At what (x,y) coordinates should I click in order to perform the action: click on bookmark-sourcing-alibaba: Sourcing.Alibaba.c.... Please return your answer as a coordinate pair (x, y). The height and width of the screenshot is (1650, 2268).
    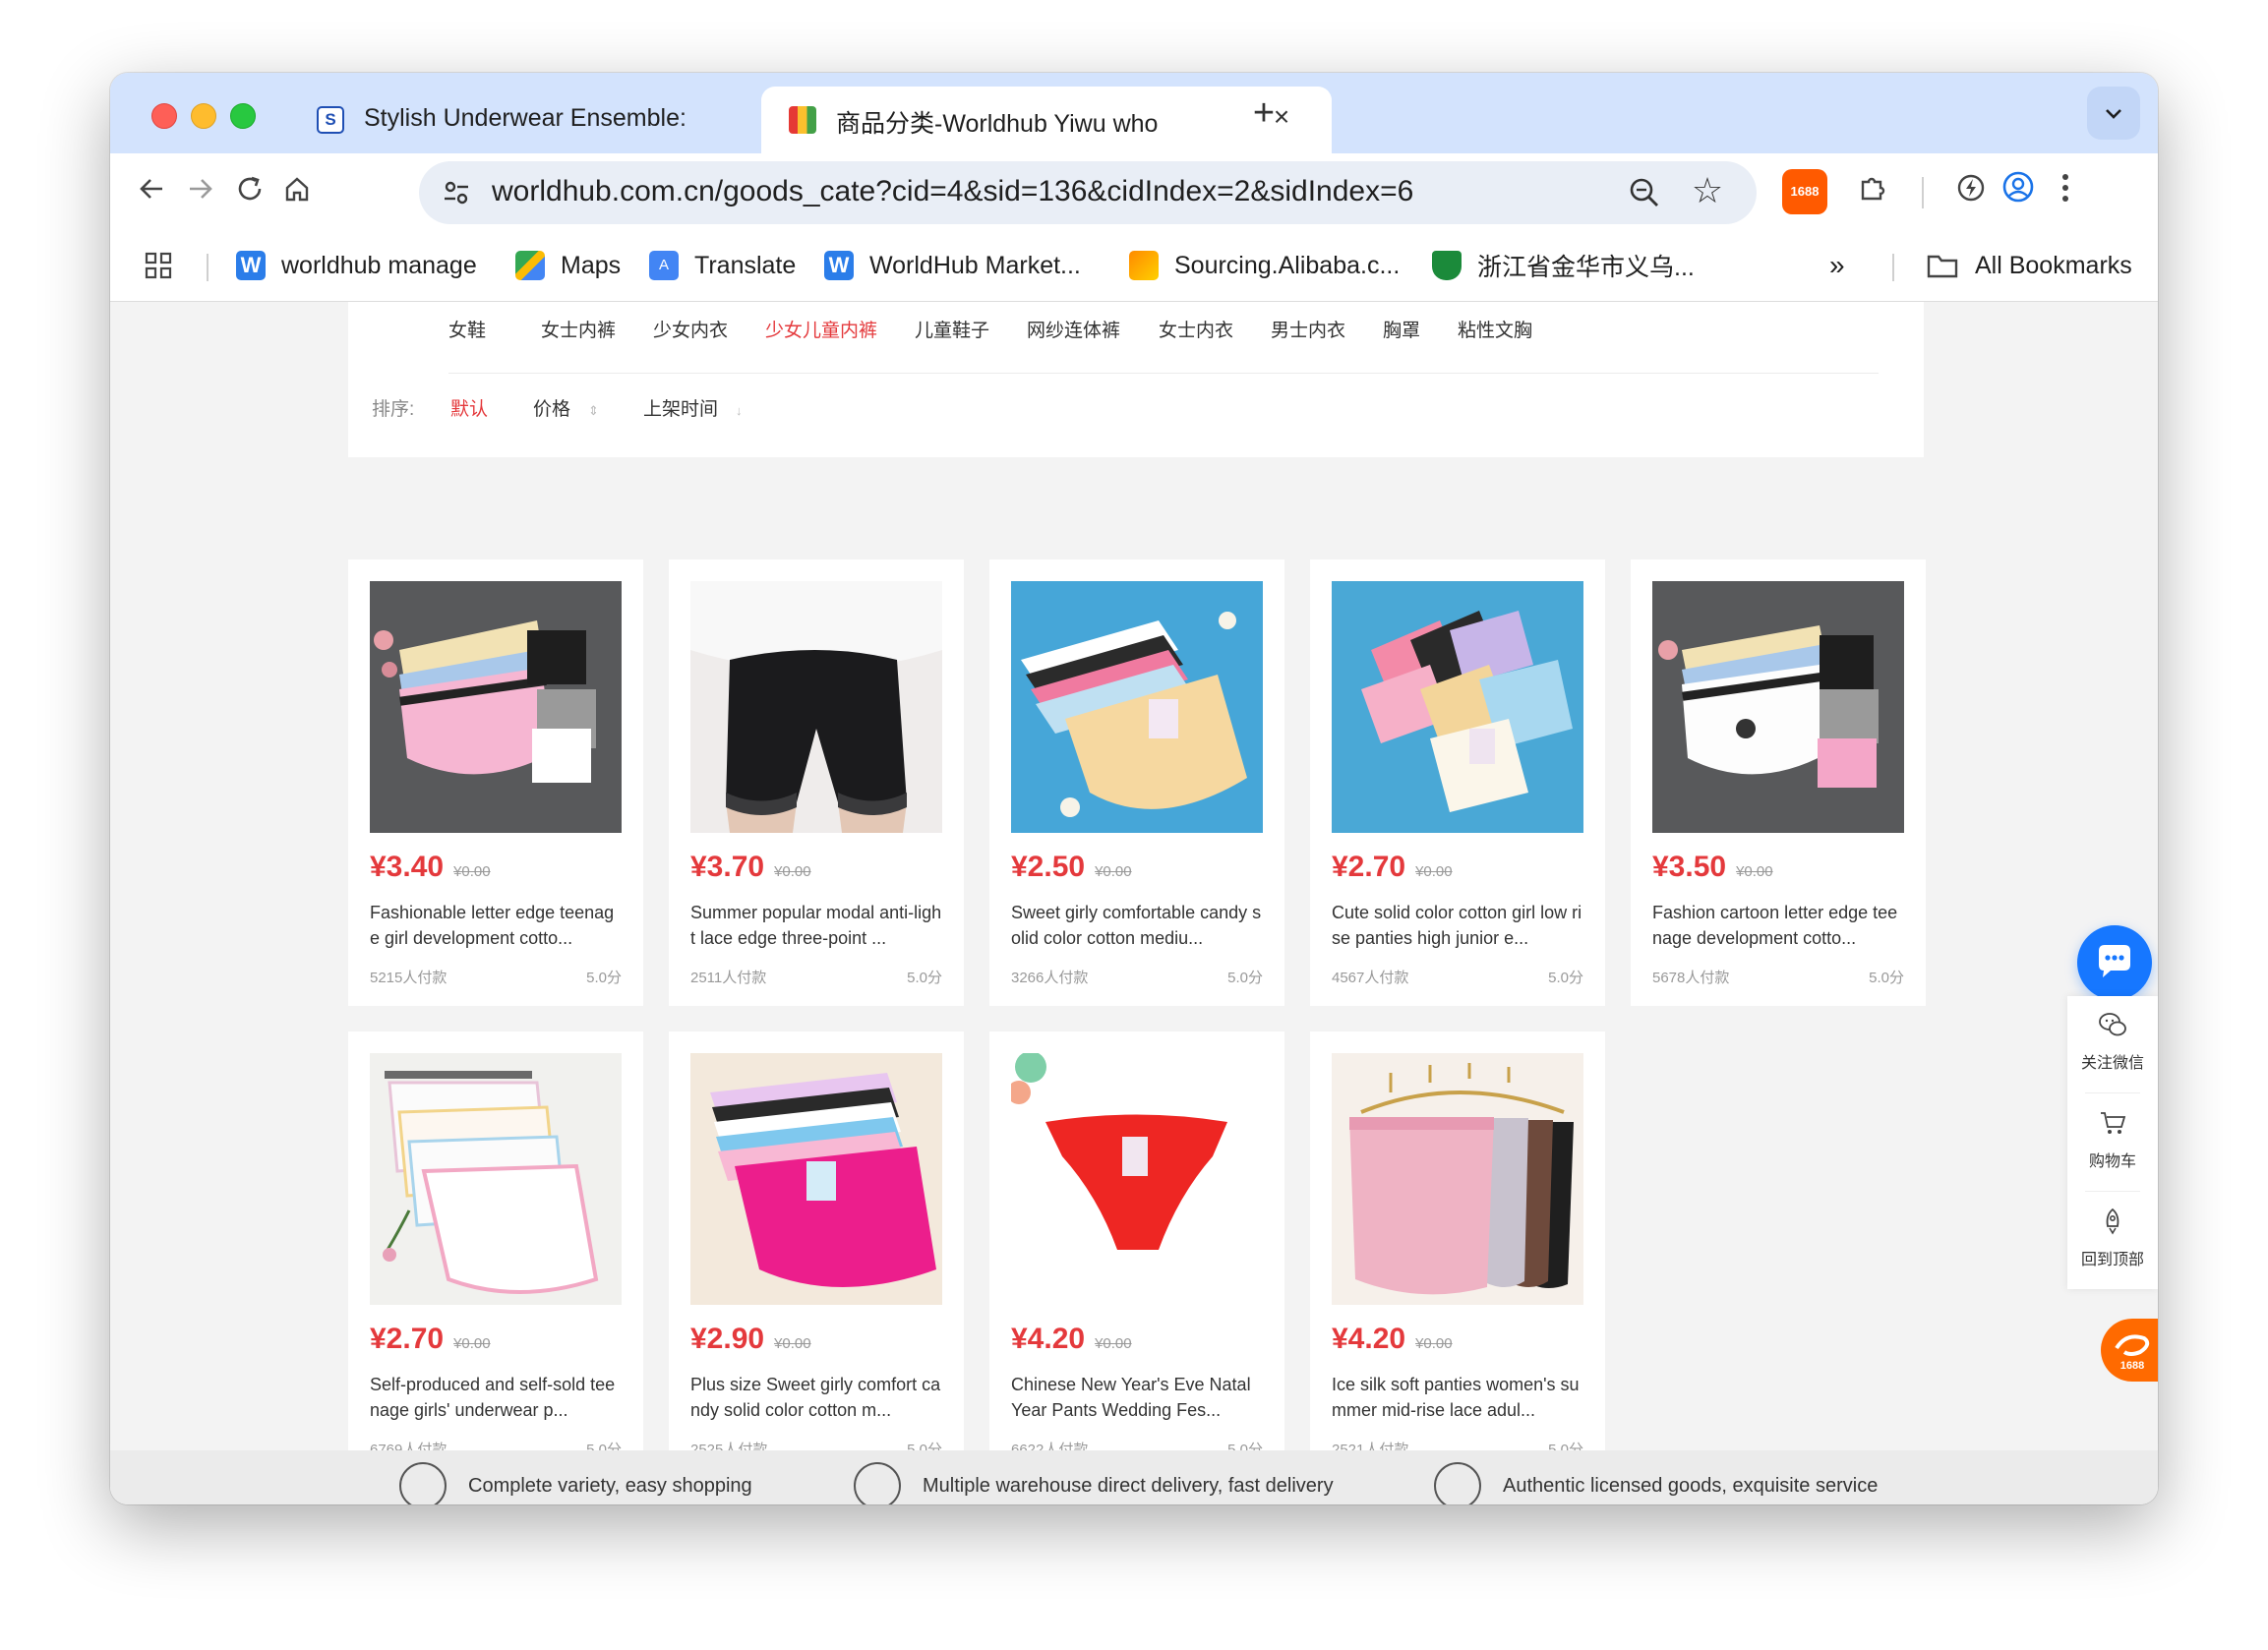
    Looking at the image, I should click on (1264, 266).